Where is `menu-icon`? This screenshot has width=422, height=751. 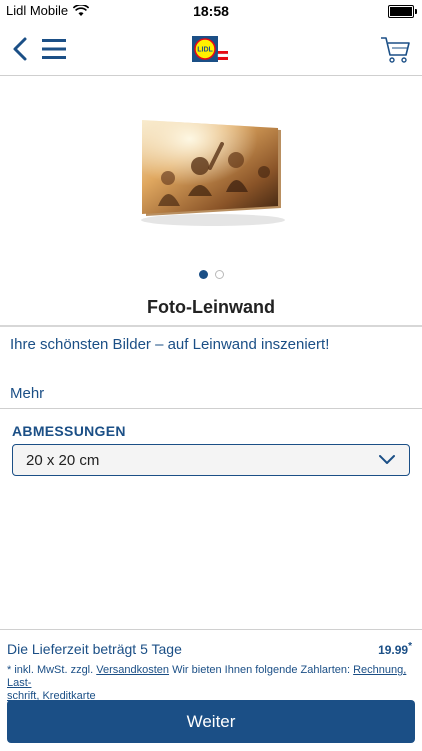
menu-icon is located at coordinates (54, 49).